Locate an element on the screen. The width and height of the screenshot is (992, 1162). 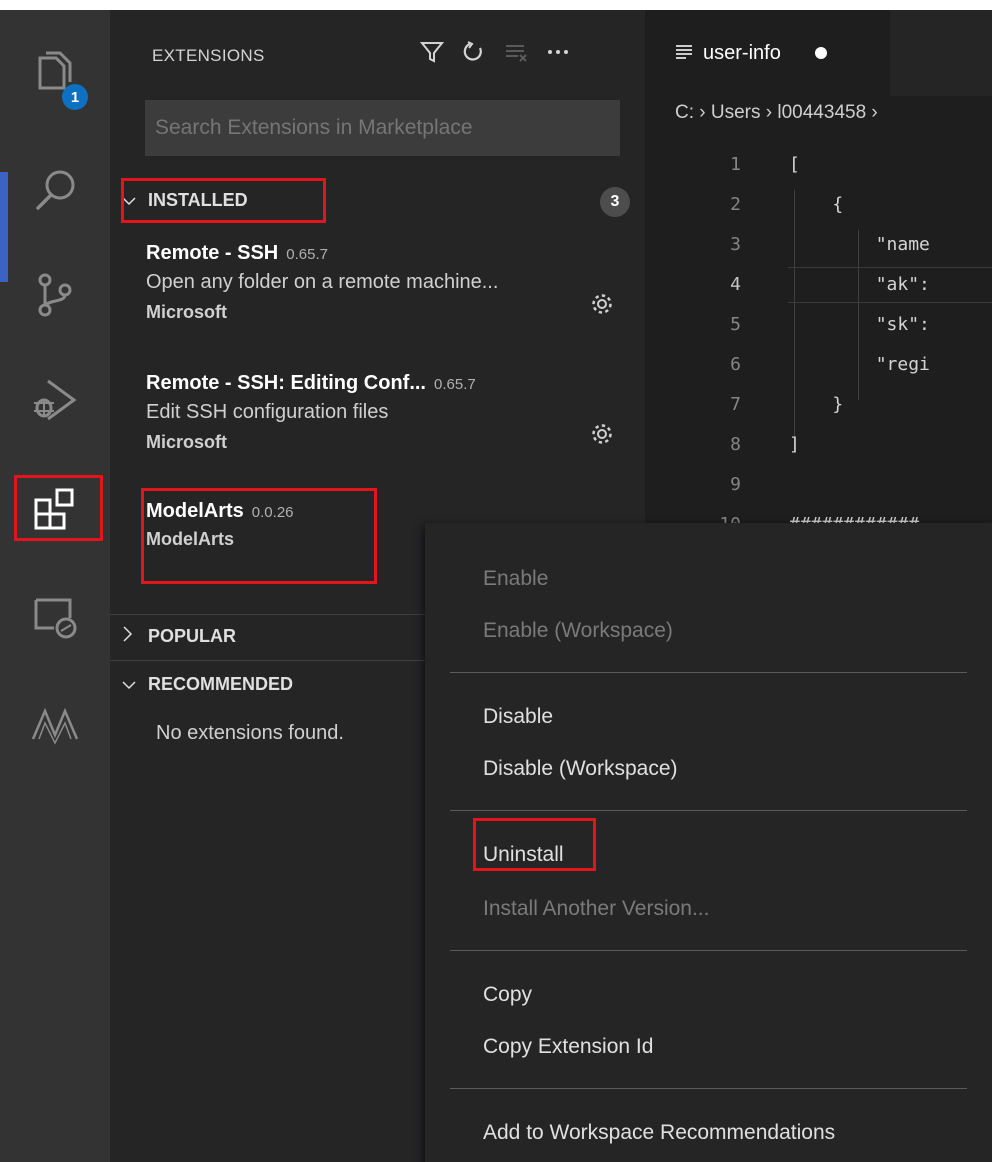
popular-label: POPULAR is located at coordinates (192, 636).